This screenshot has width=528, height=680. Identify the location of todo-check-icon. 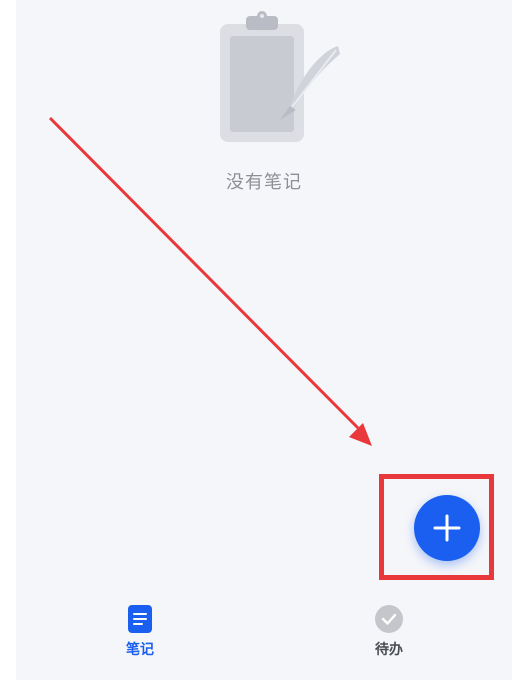
(389, 619).